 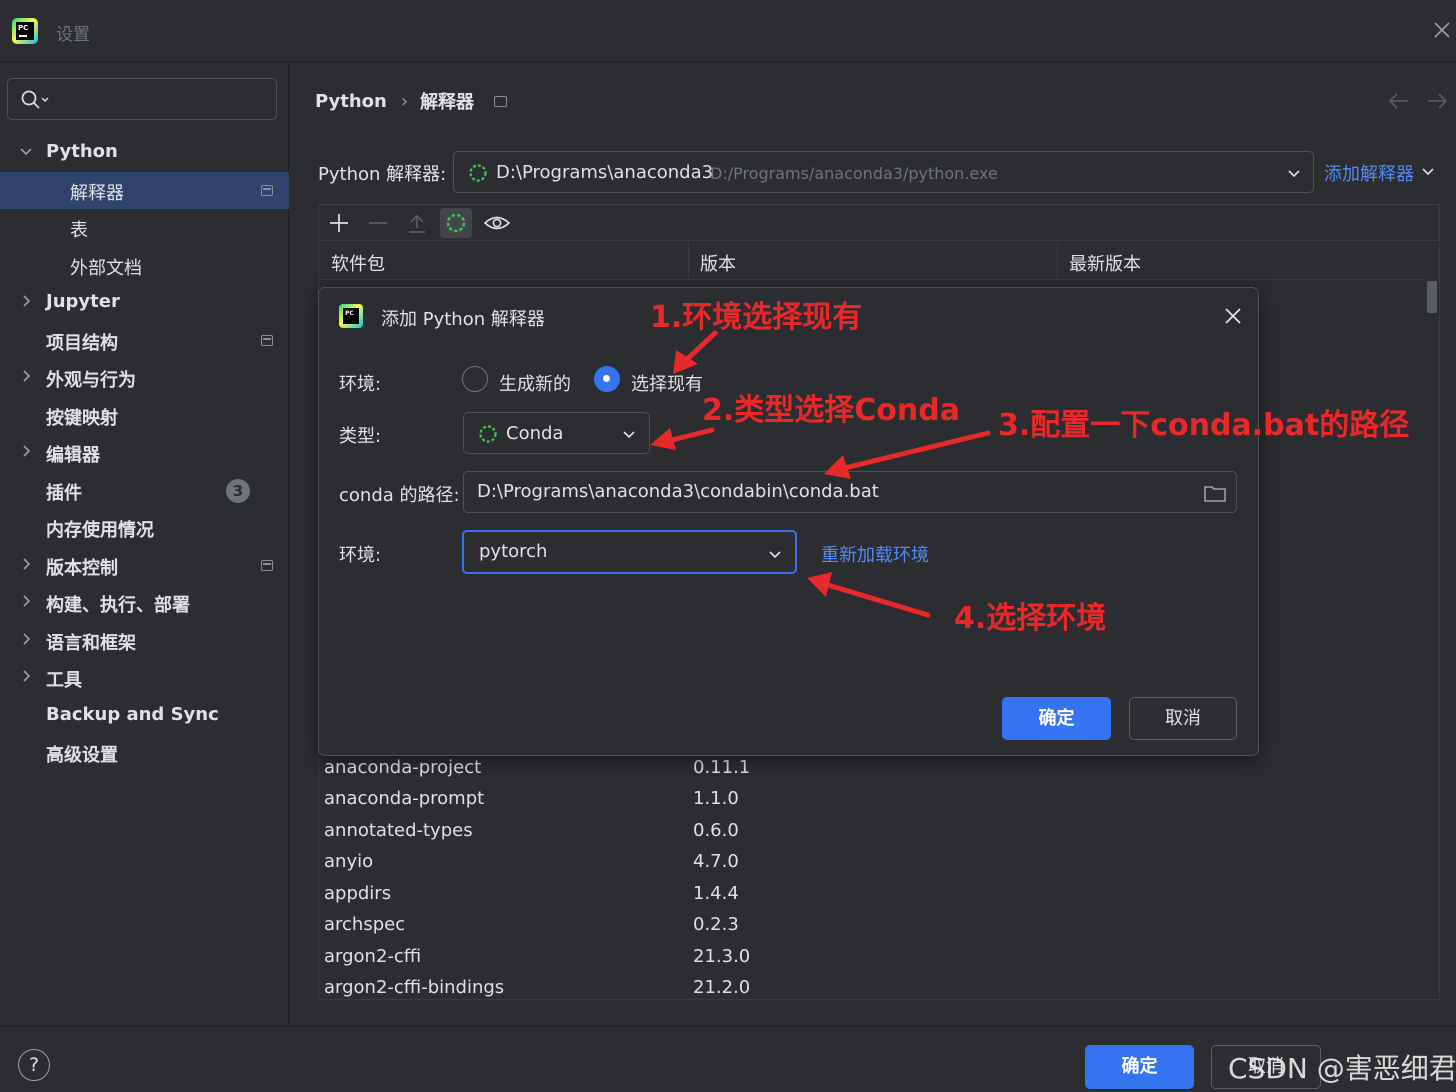 What do you see at coordinates (144, 340) in the screenshot?
I see `sidebar-item-project-structure: 项目结构` at bounding box center [144, 340].